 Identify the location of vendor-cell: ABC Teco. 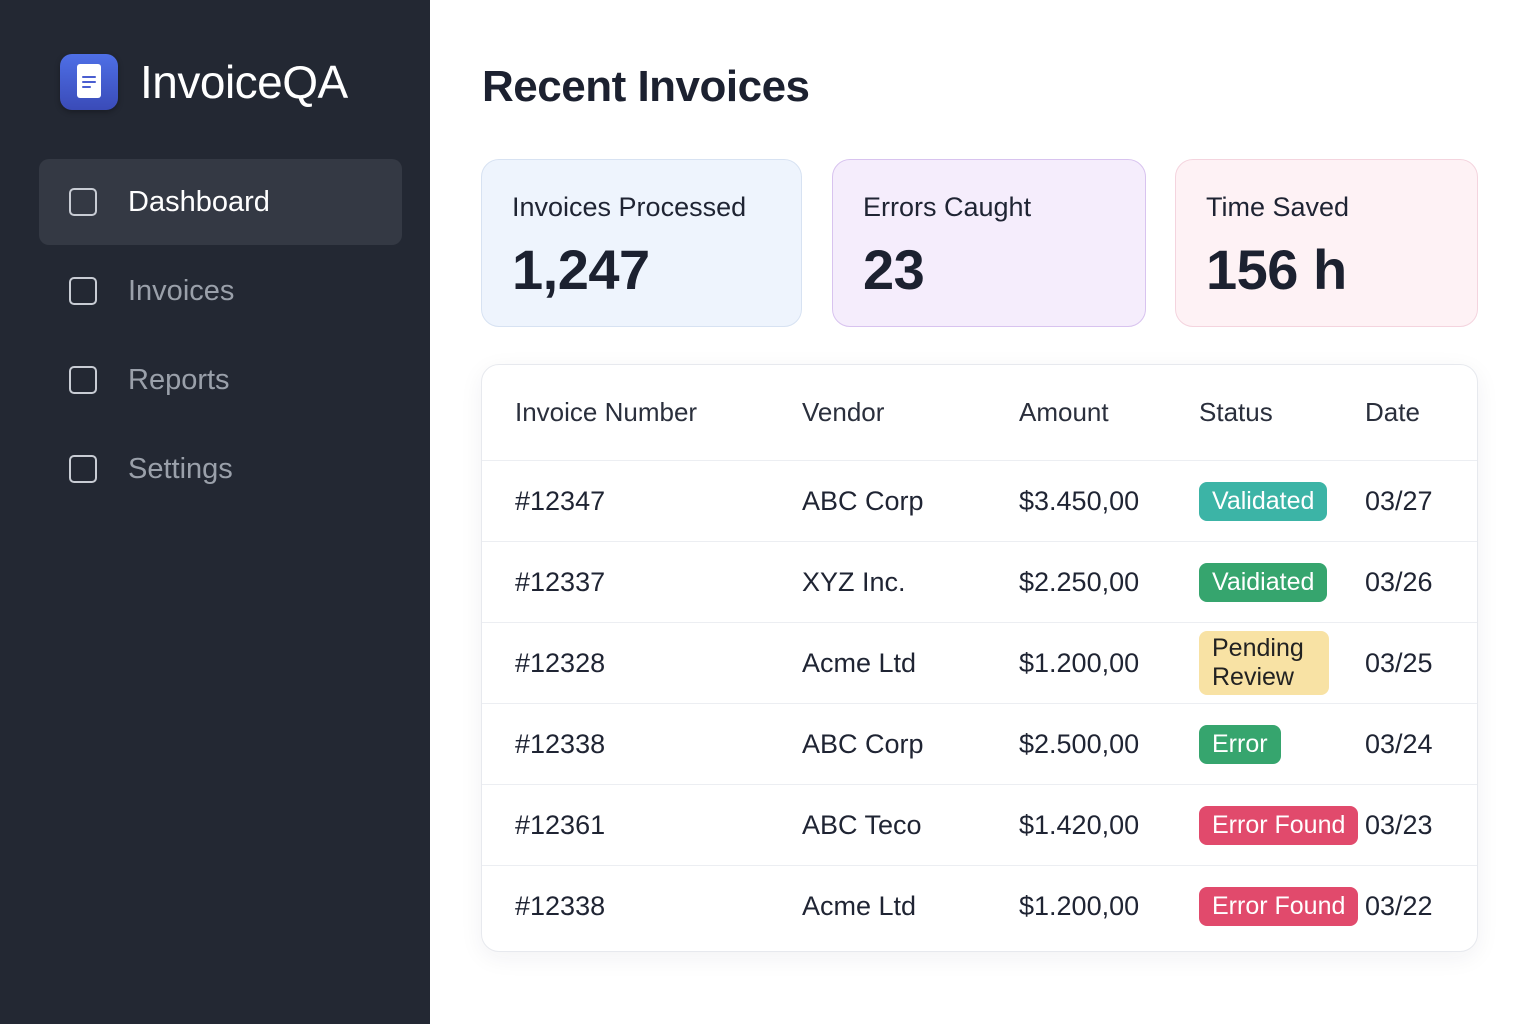
(862, 824).